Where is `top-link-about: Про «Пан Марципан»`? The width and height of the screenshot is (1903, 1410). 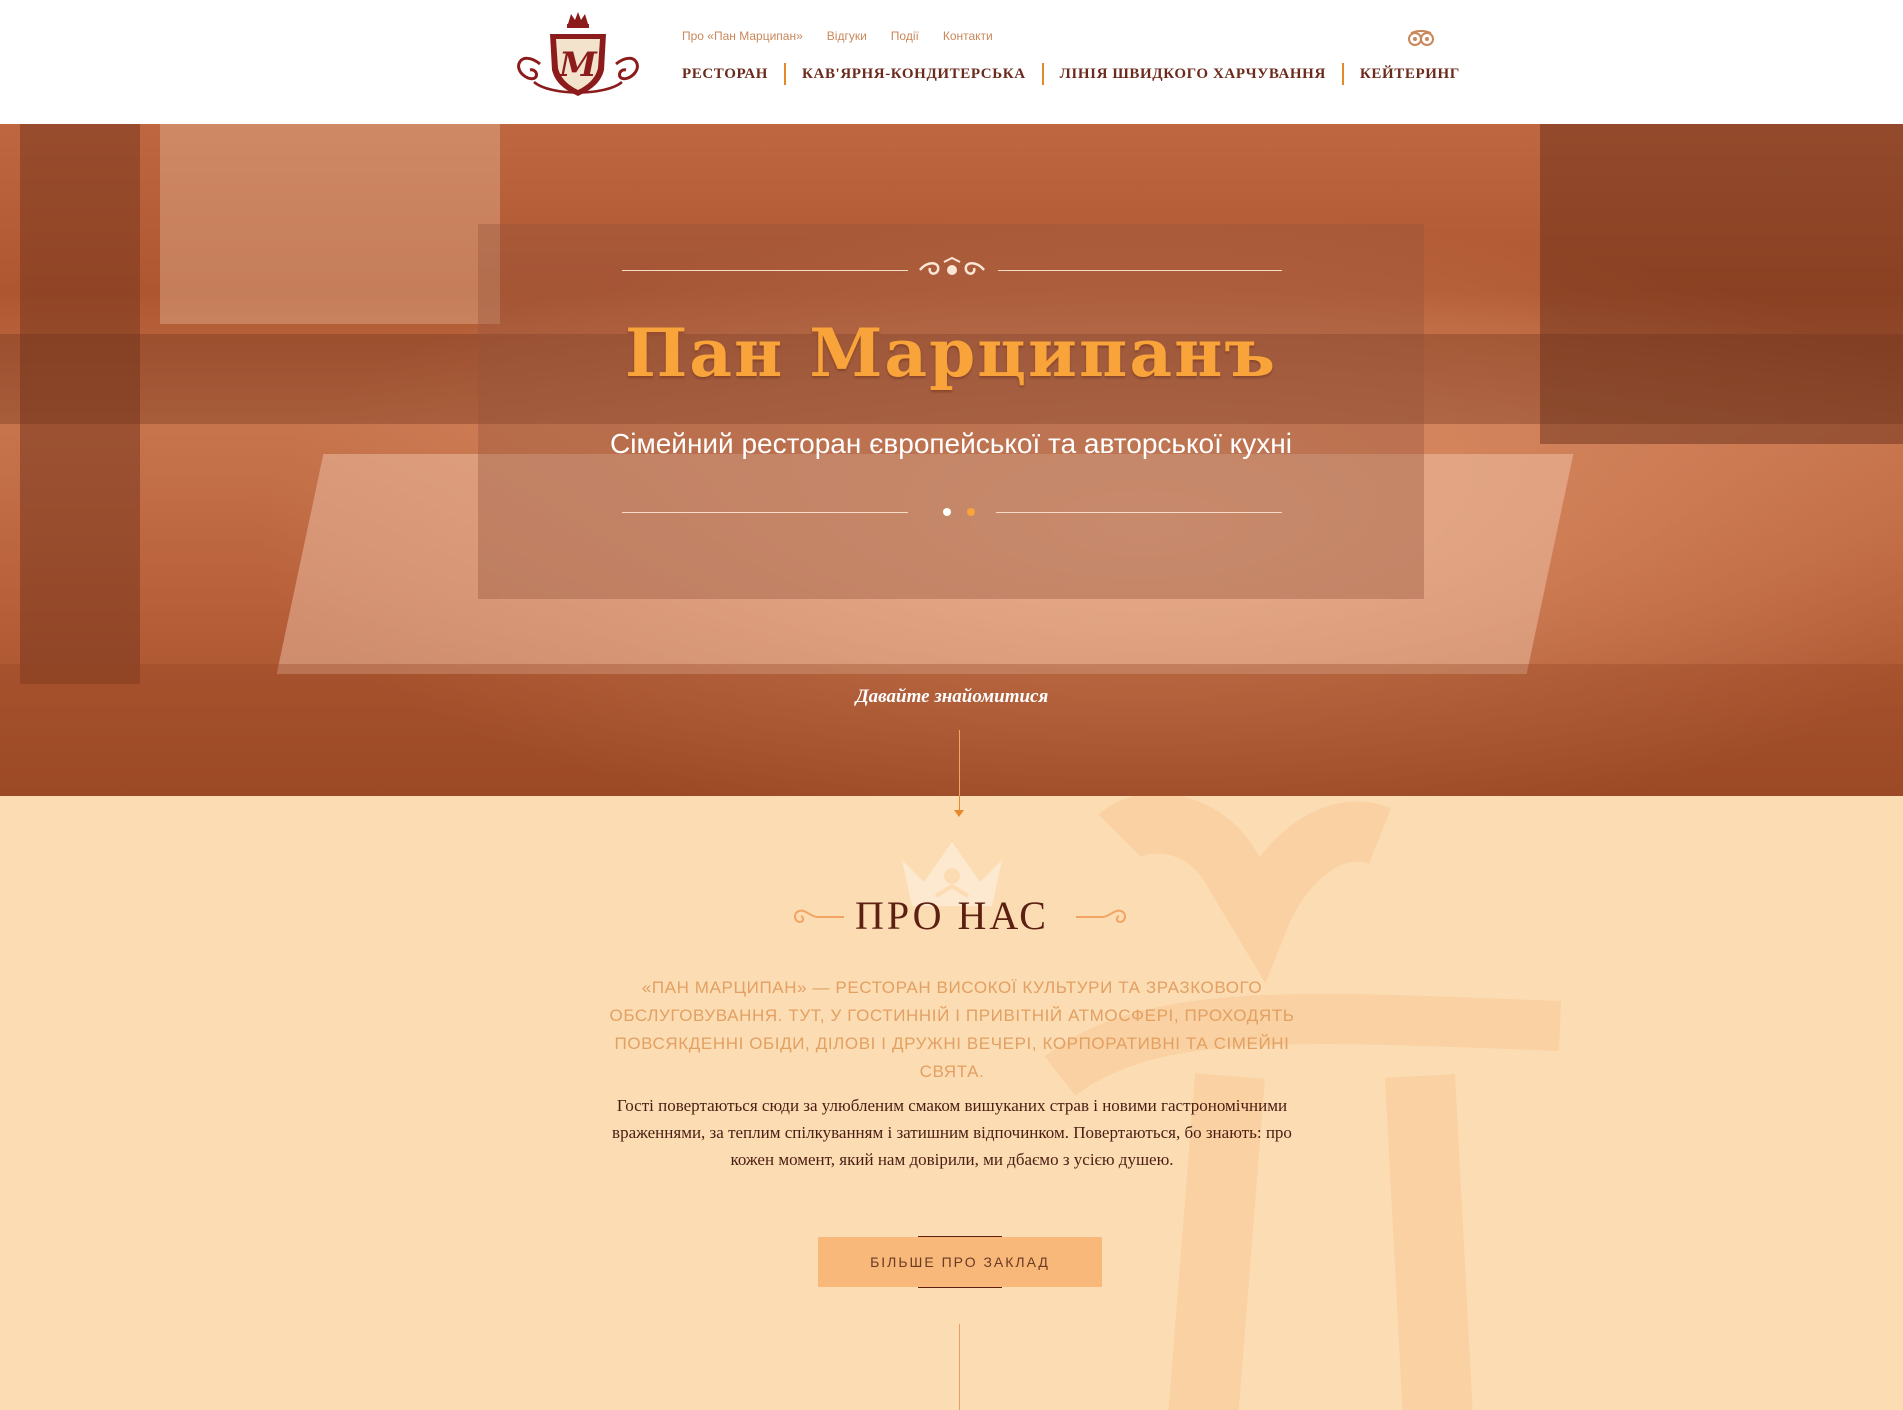
top-link-about: Про «Пан Марципан» is located at coordinates (742, 36).